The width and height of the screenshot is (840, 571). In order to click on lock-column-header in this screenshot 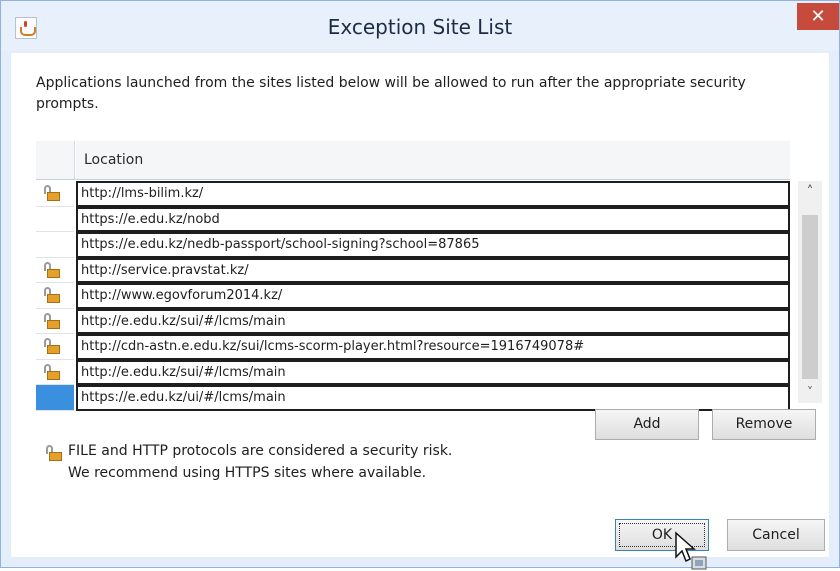, I will do `click(55, 160)`.